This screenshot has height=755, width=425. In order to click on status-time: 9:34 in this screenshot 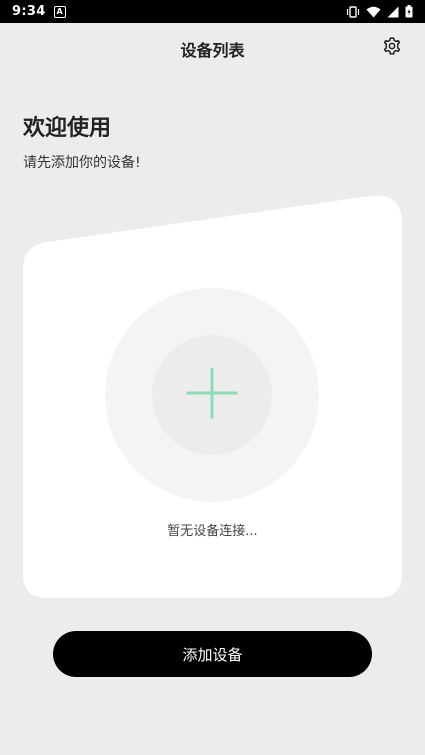, I will do `click(29, 11)`.